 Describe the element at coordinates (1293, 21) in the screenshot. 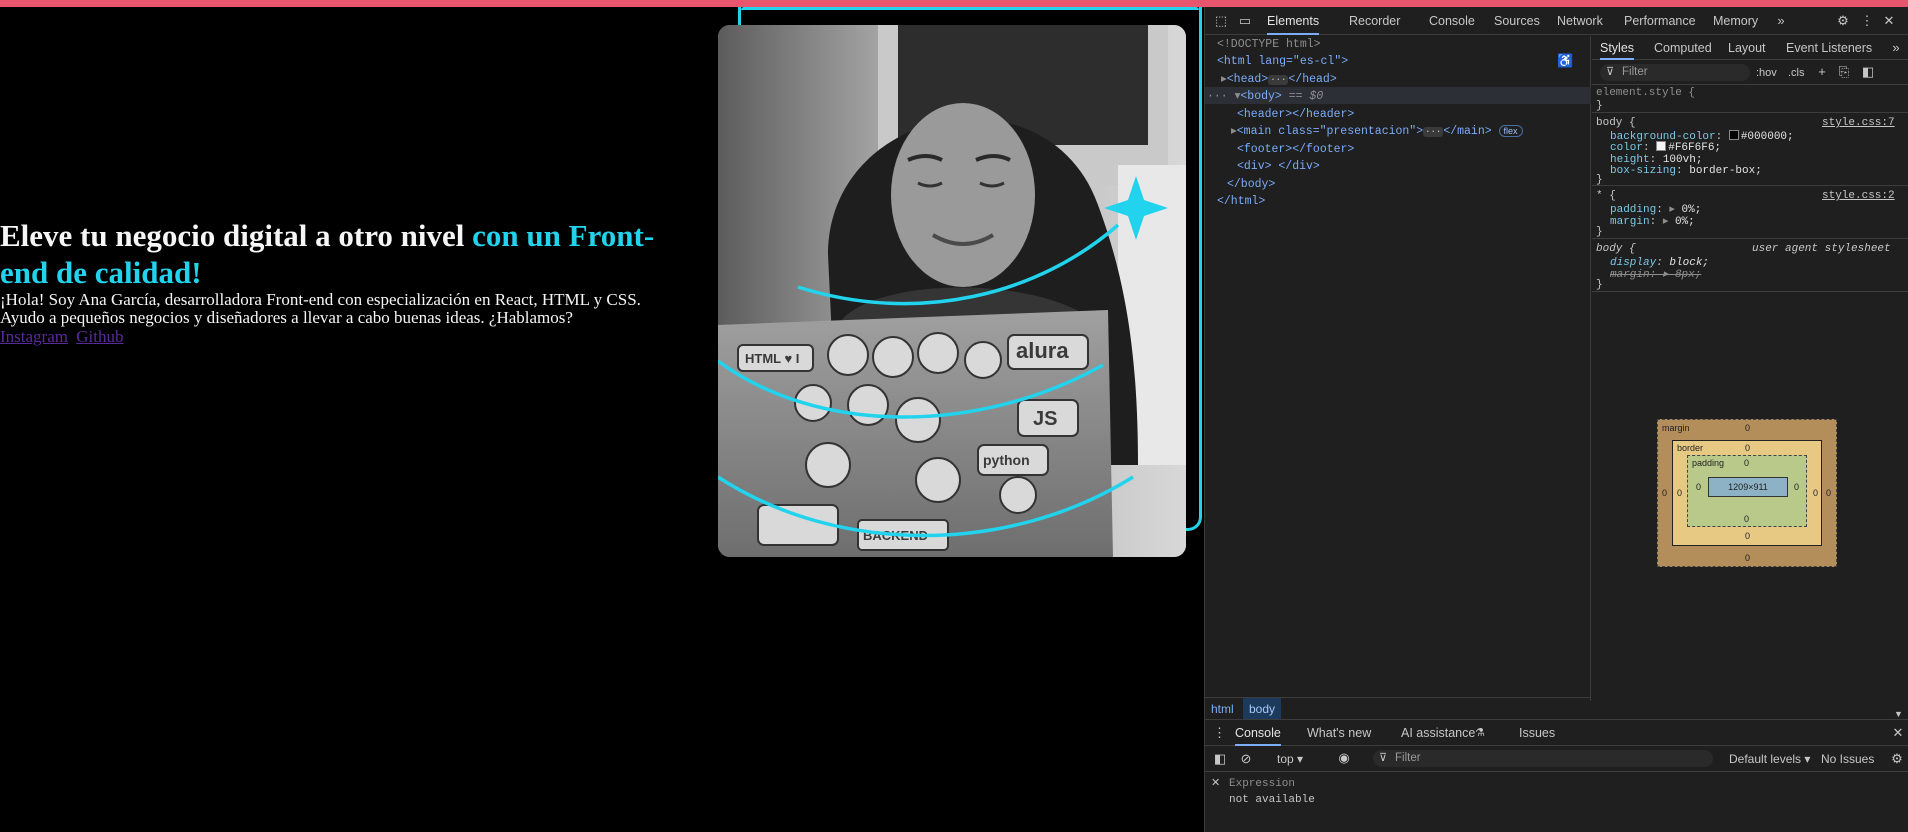

I see `tab-elements: Elements` at that location.